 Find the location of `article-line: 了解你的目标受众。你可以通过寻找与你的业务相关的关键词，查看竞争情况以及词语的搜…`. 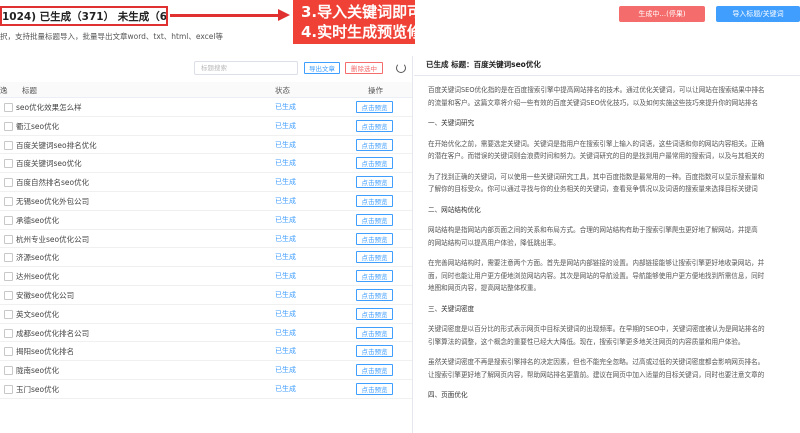

article-line: 了解你的目标受众。你可以通过寻找与你的业务相关的关键词，查看竞争情况以及词语的搜… is located at coordinates (593, 189).